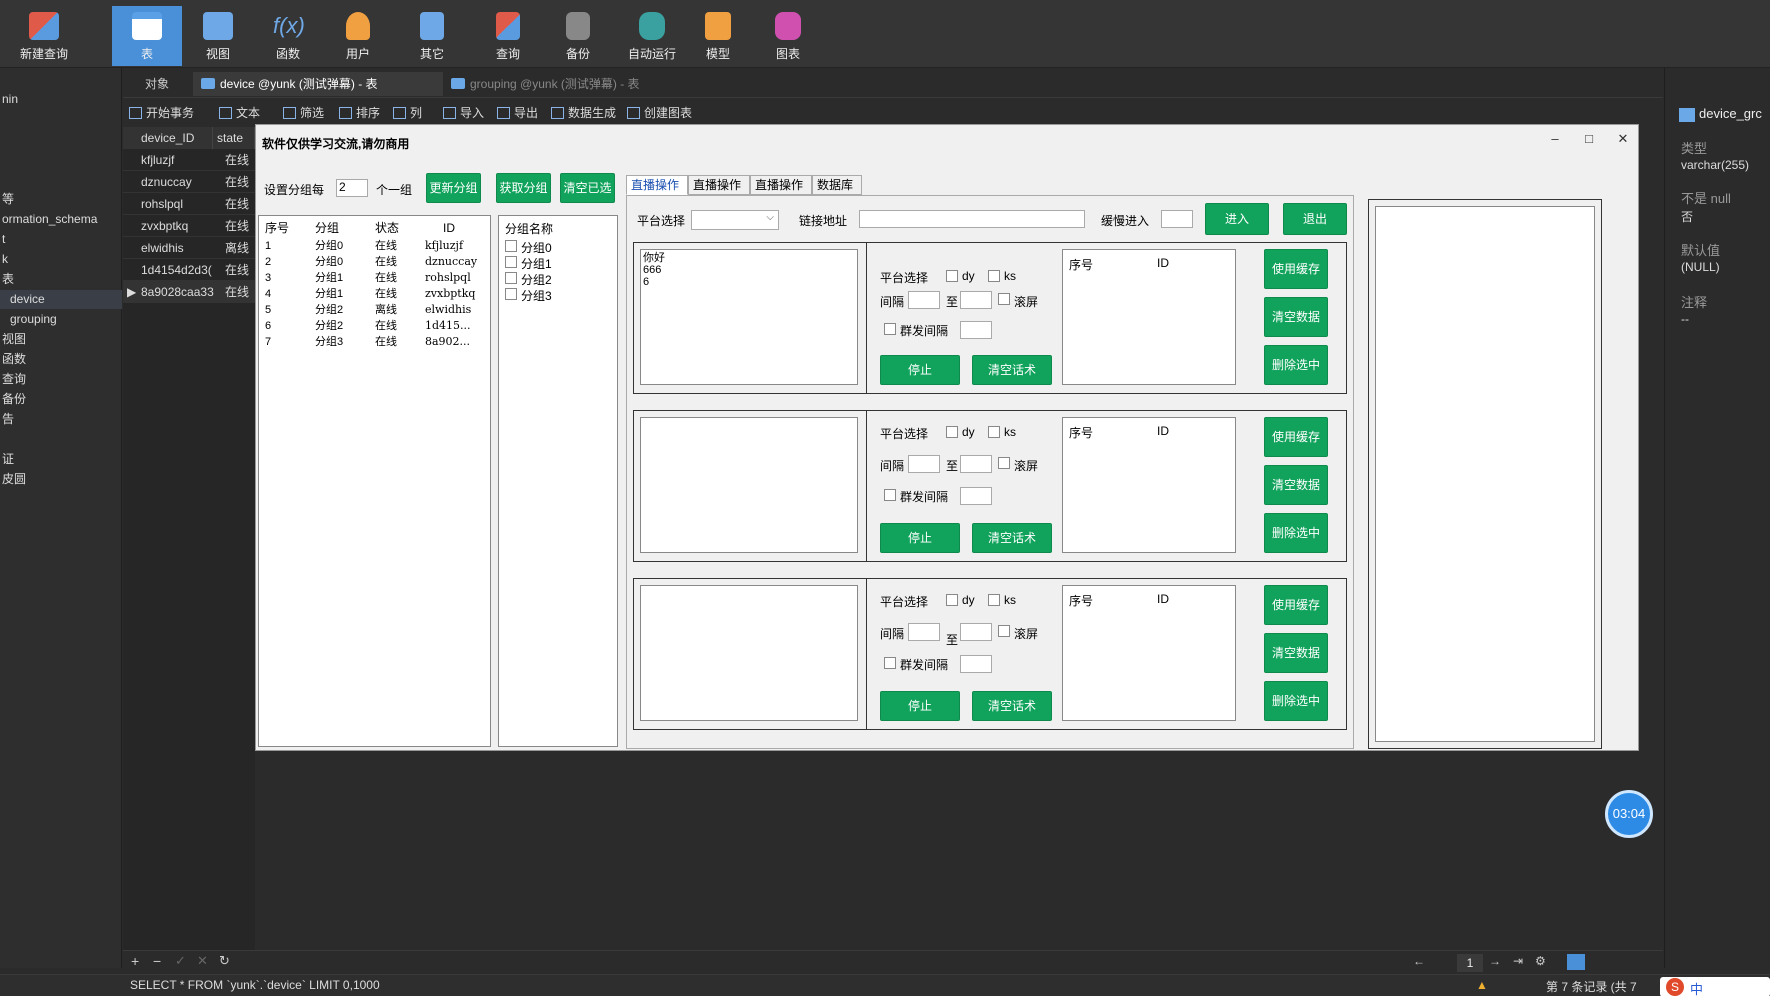 Image resolution: width=1770 pixels, height=996 pixels. I want to click on nav-item: 告, so click(61, 419).